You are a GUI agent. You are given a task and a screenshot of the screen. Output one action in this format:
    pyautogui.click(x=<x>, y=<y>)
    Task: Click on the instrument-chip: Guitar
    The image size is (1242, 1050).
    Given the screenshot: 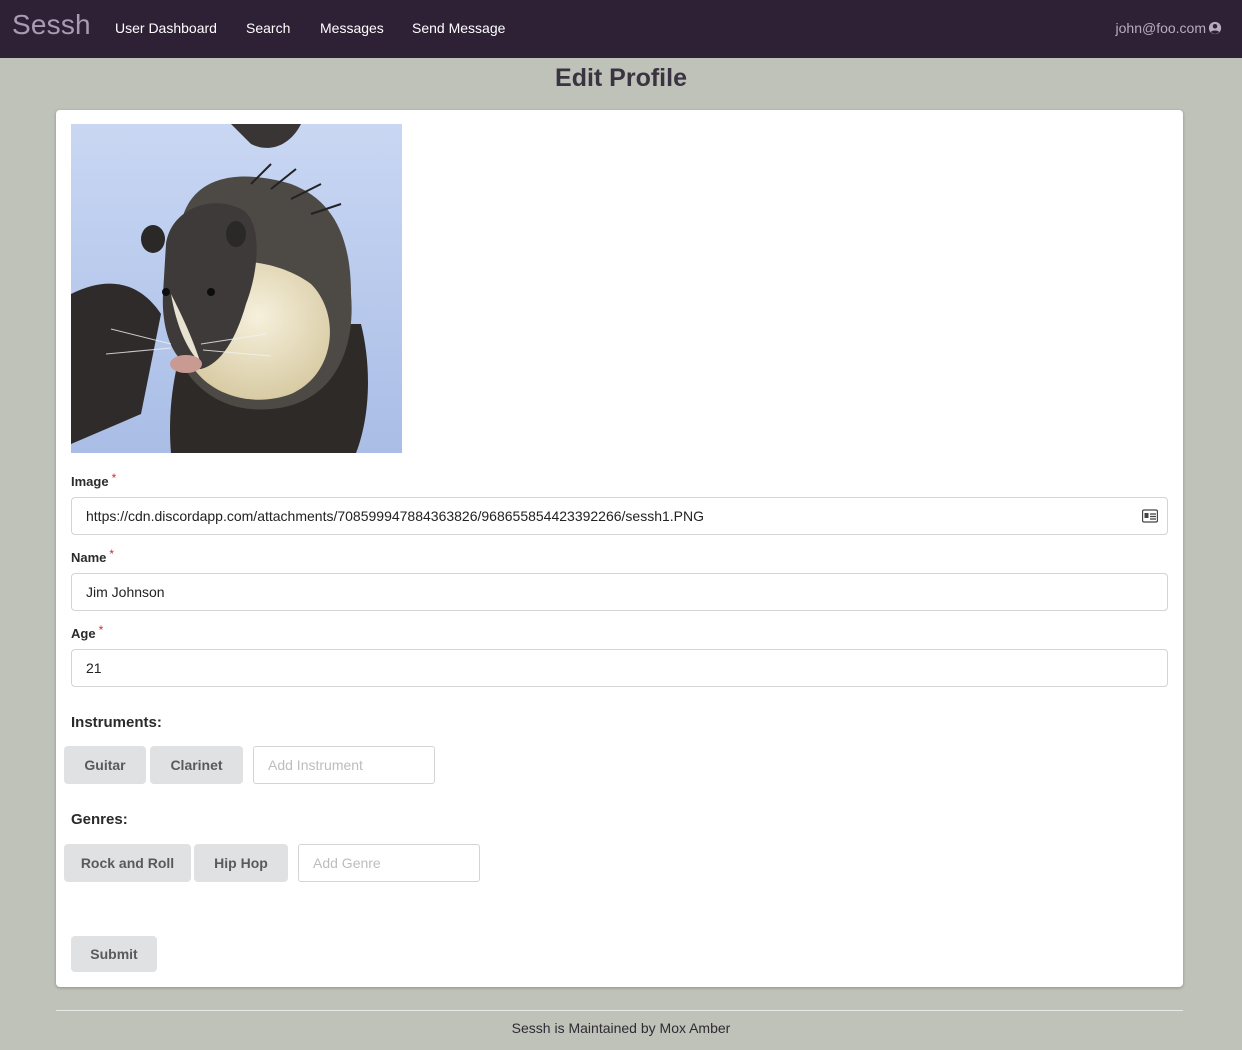 What is the action you would take?
    pyautogui.click(x=105, y=765)
    